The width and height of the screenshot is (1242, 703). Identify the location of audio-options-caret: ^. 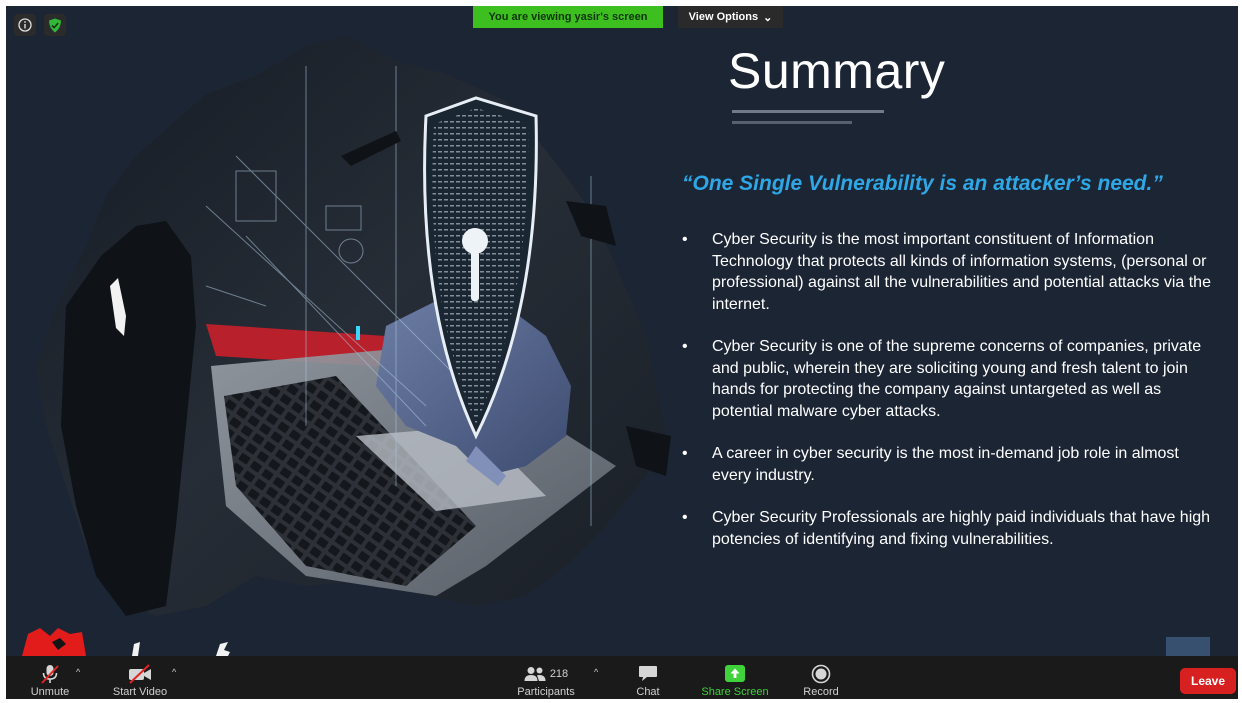
(78, 672).